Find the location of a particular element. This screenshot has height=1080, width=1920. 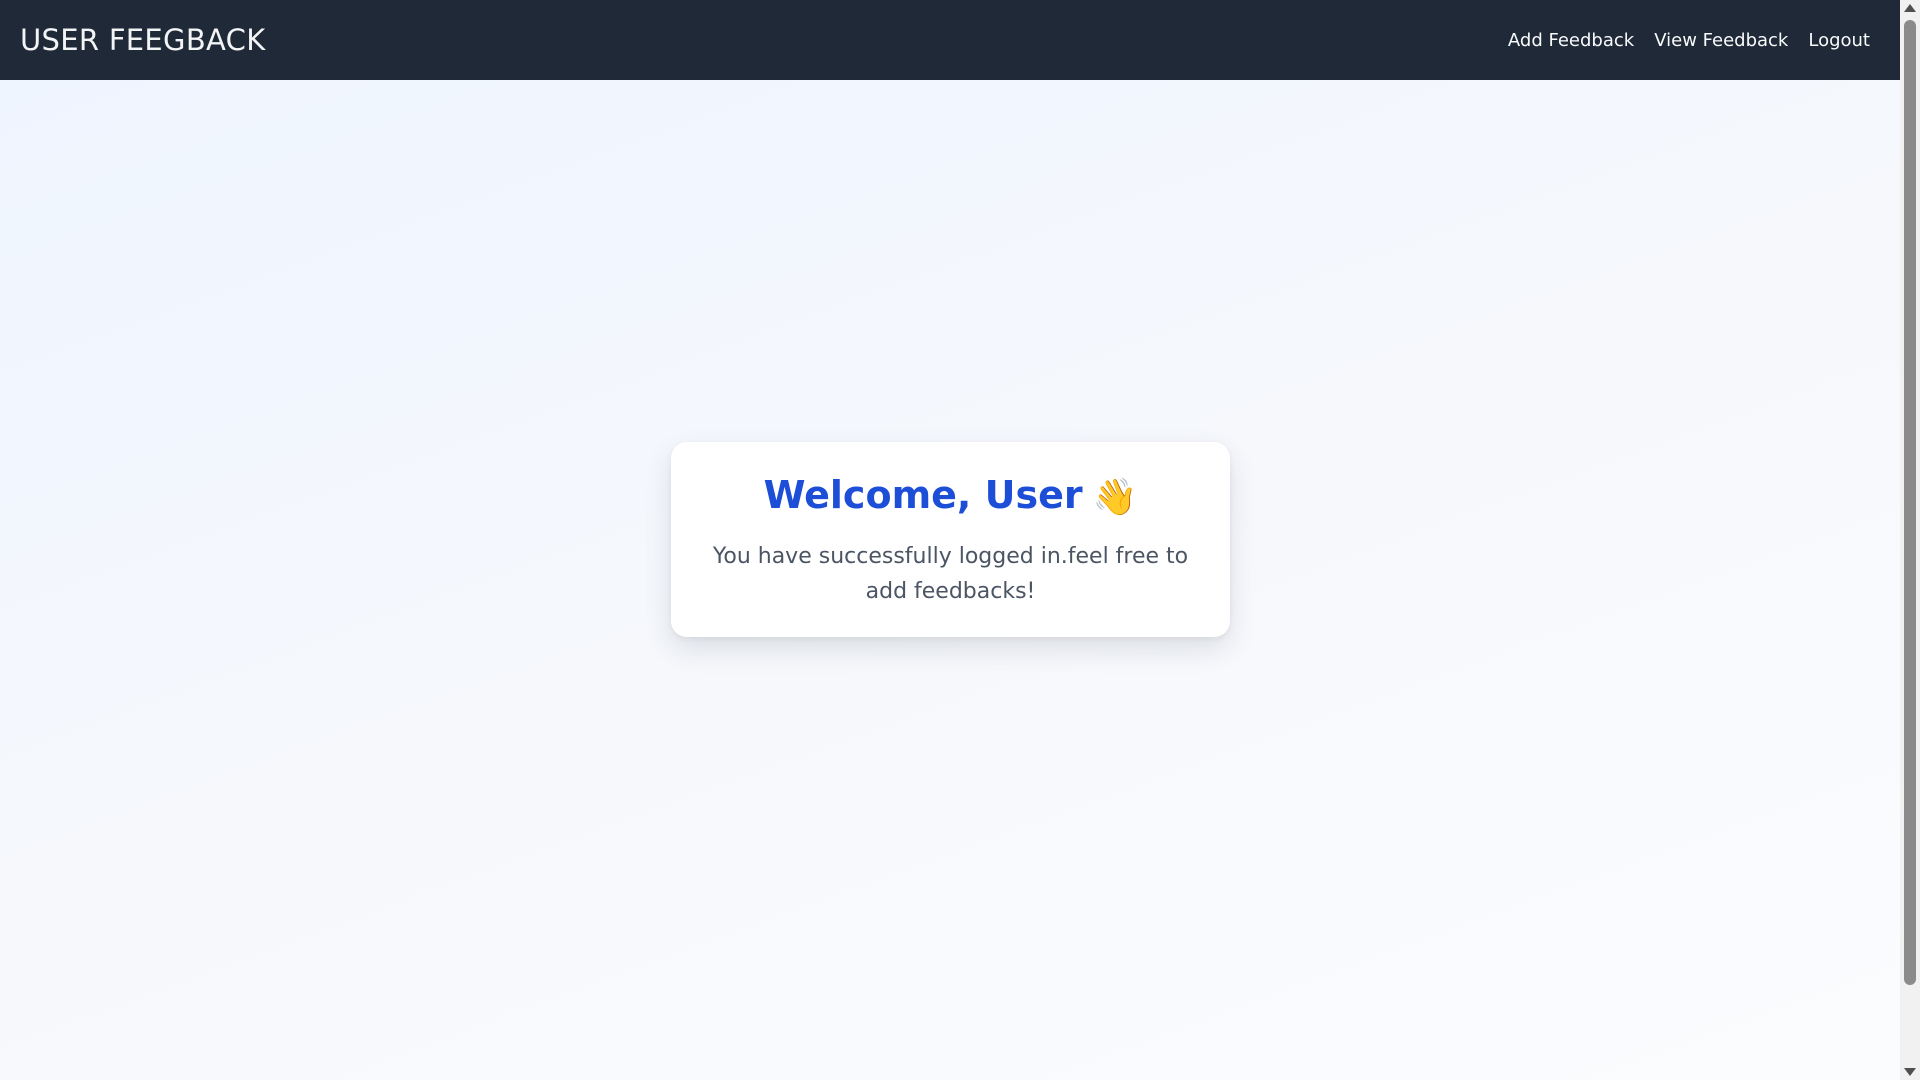

nav-links: Add Feedback View Feedback Logout is located at coordinates (1689, 40).